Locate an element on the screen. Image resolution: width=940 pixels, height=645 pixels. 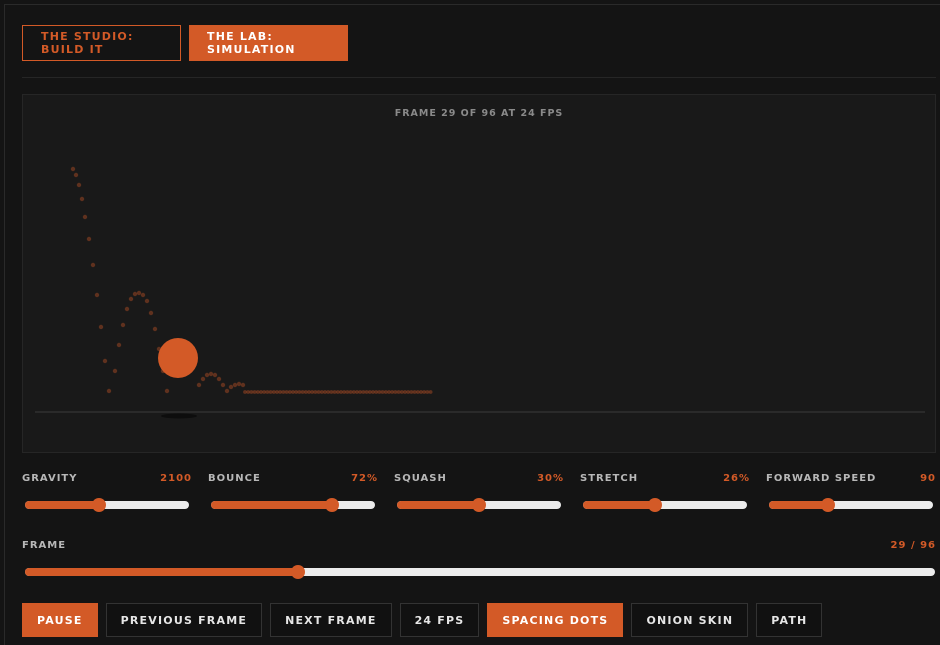
slider-value: 2100 is located at coordinates (176, 478).